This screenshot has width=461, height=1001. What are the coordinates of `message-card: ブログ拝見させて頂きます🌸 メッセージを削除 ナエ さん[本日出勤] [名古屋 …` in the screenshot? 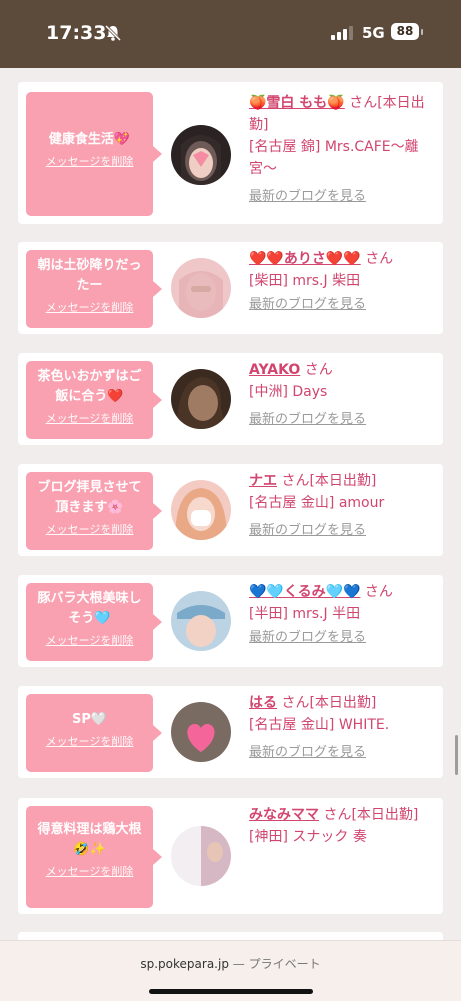 It's located at (230, 510).